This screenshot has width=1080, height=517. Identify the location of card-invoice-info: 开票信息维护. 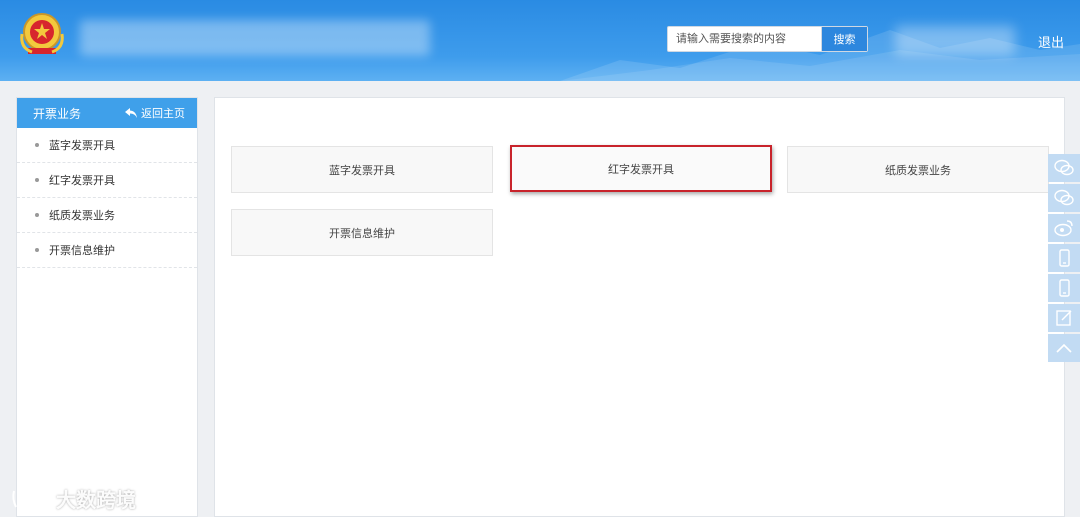
(362, 232).